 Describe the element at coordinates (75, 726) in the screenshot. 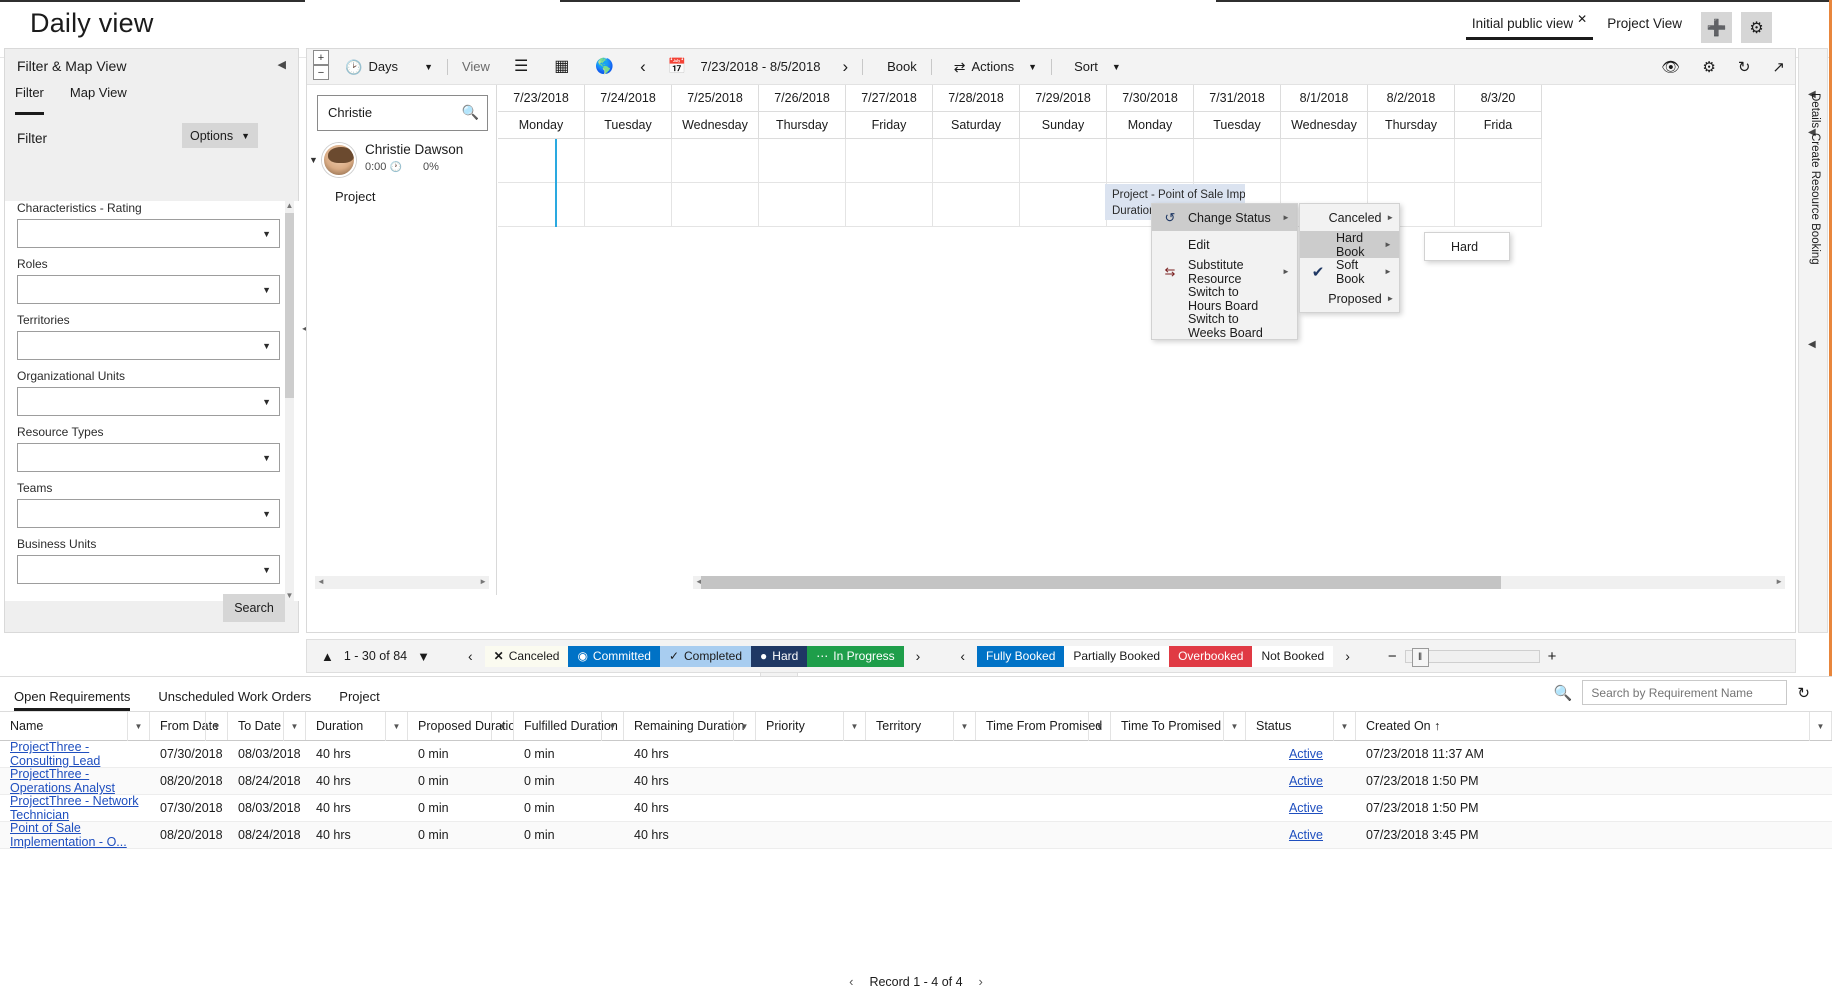

I see `column-header-name: Name ▼` at that location.